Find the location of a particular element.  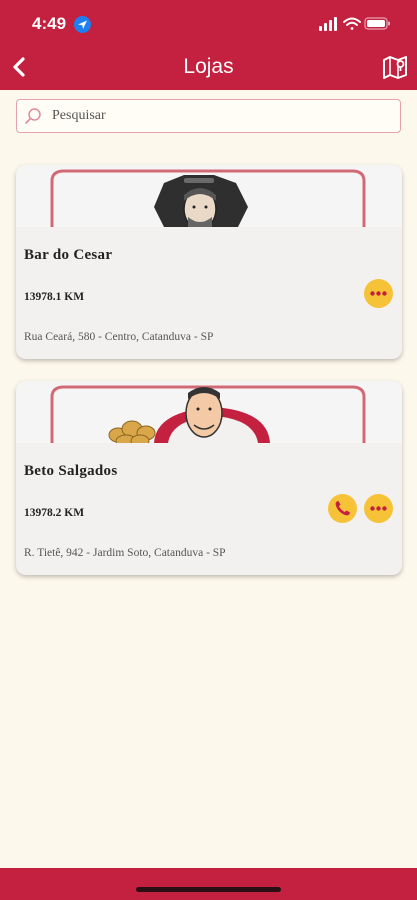

search-input is located at coordinates (222, 115).